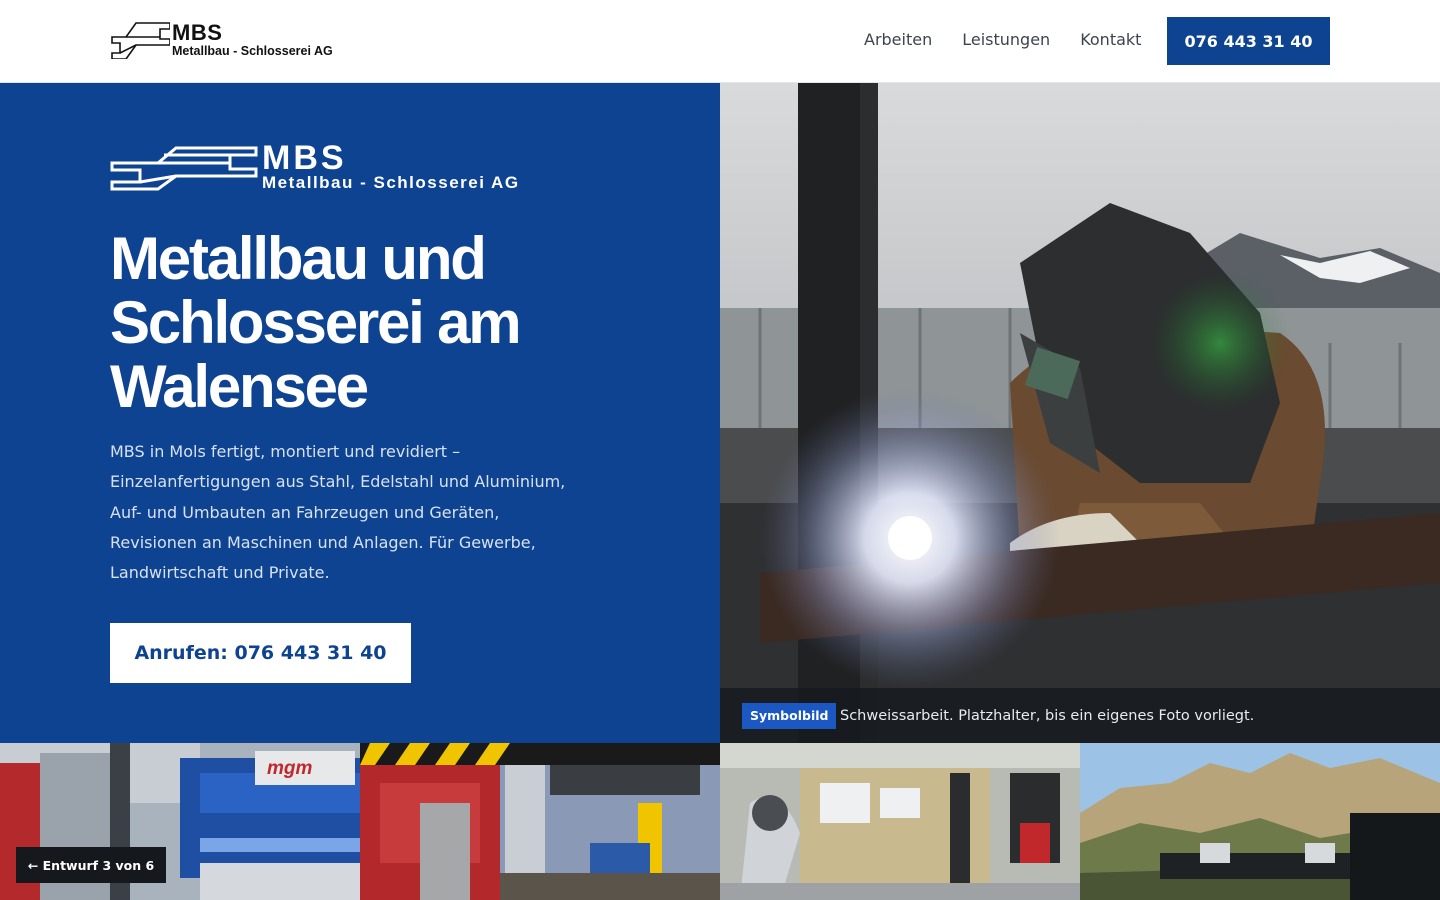  What do you see at coordinates (789, 716) in the screenshot?
I see `symbolbild-badge: Symbolbild` at bounding box center [789, 716].